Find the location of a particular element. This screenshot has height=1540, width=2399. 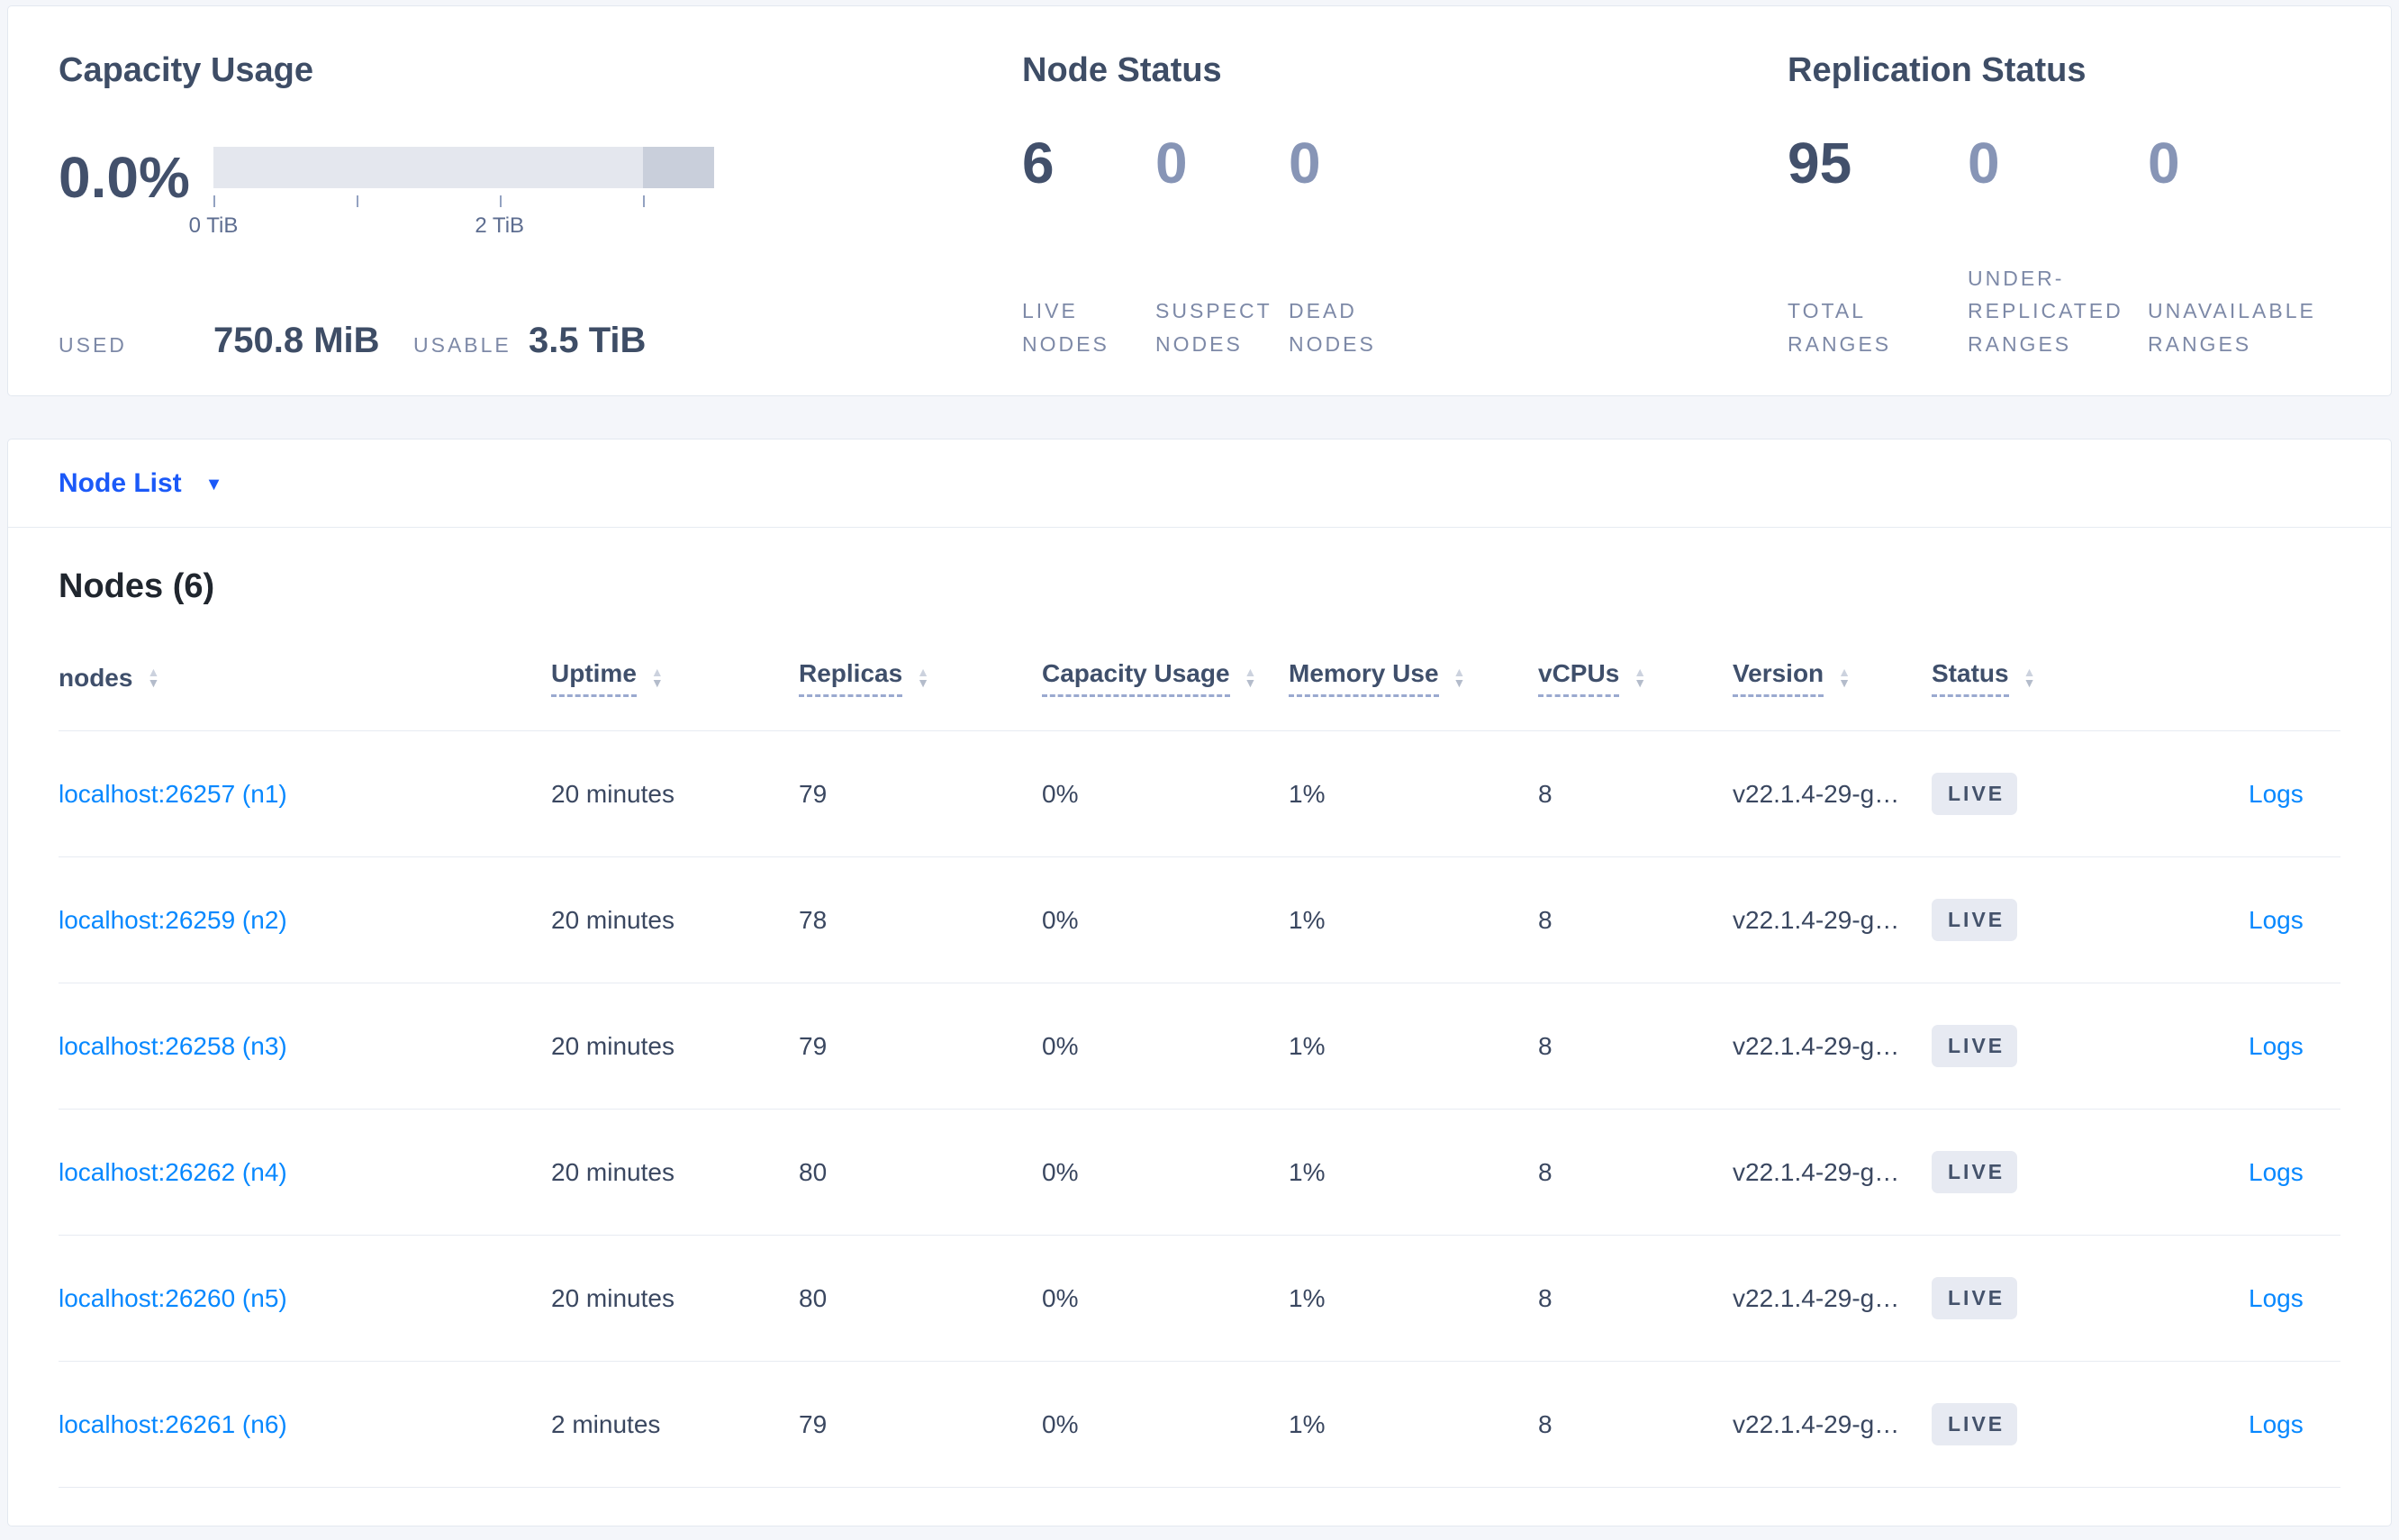

under-replicated-ranges-label: UNDER- REPLICATED RANGES is located at coordinates (2045, 311).